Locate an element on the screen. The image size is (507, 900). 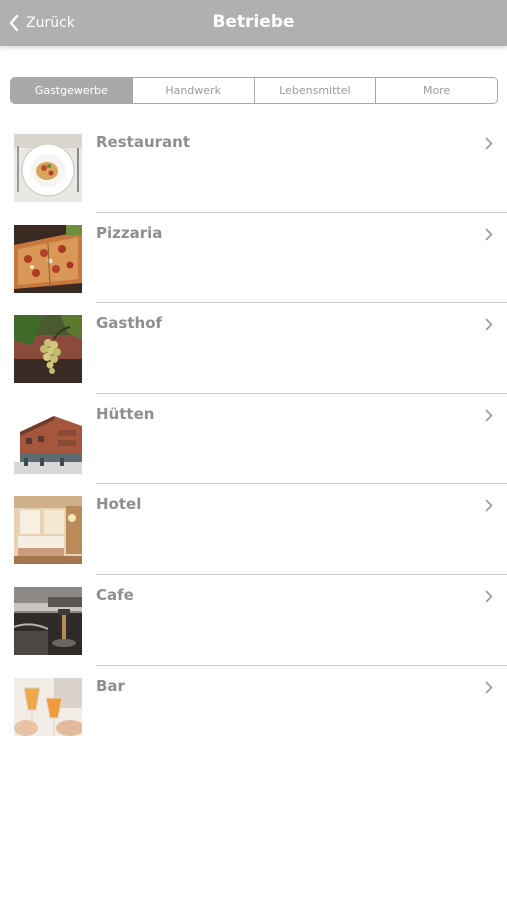
cafe-thumbnail is located at coordinates (48, 620).